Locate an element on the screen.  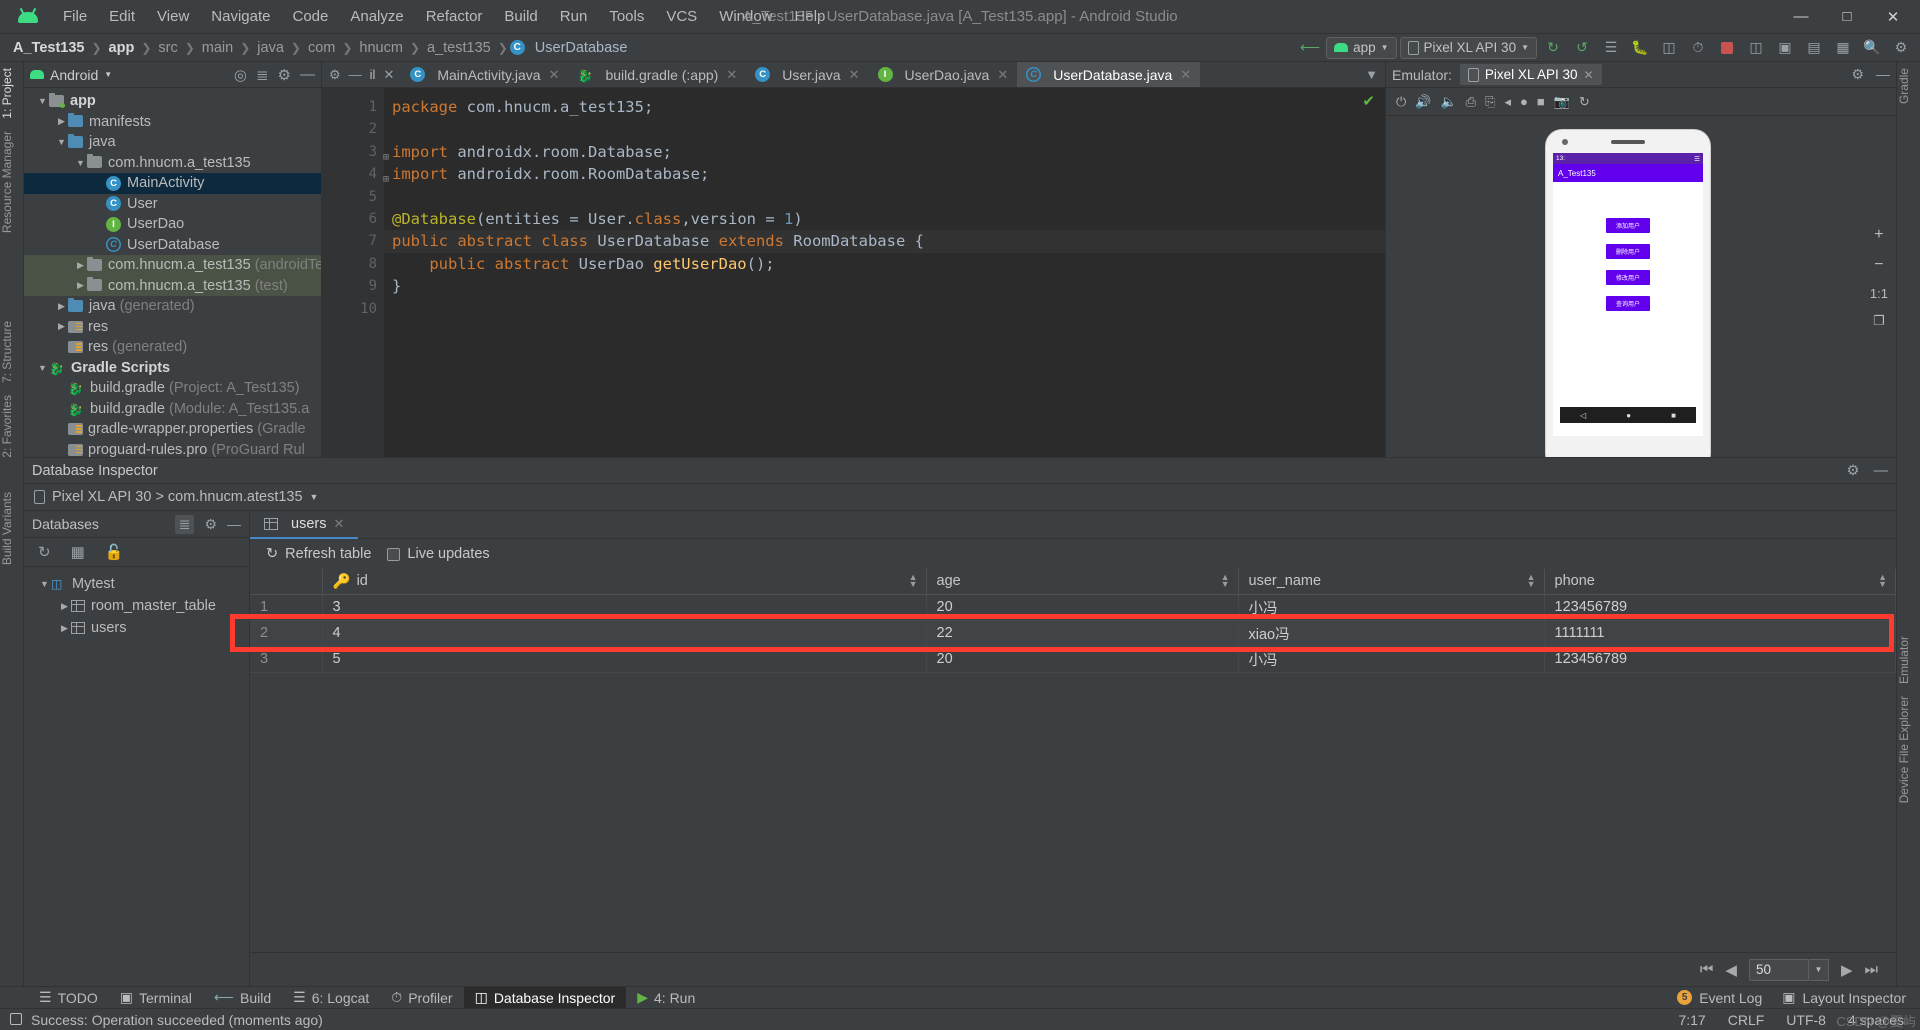
snapshot-icon: ↻ is located at coordinates (1584, 102).